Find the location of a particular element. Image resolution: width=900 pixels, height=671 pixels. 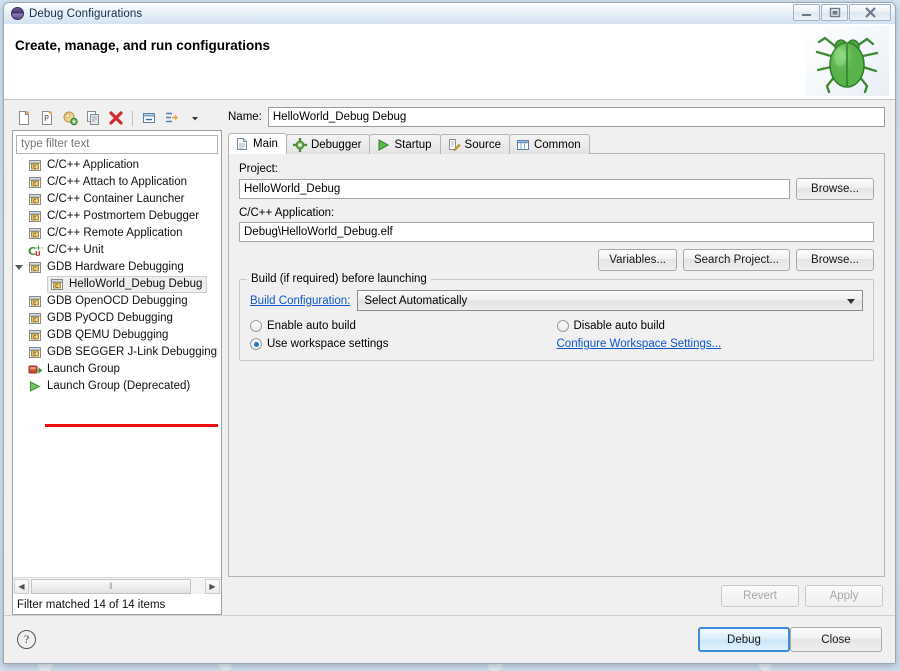

tab-label: Startup is located at coordinates (413, 144).